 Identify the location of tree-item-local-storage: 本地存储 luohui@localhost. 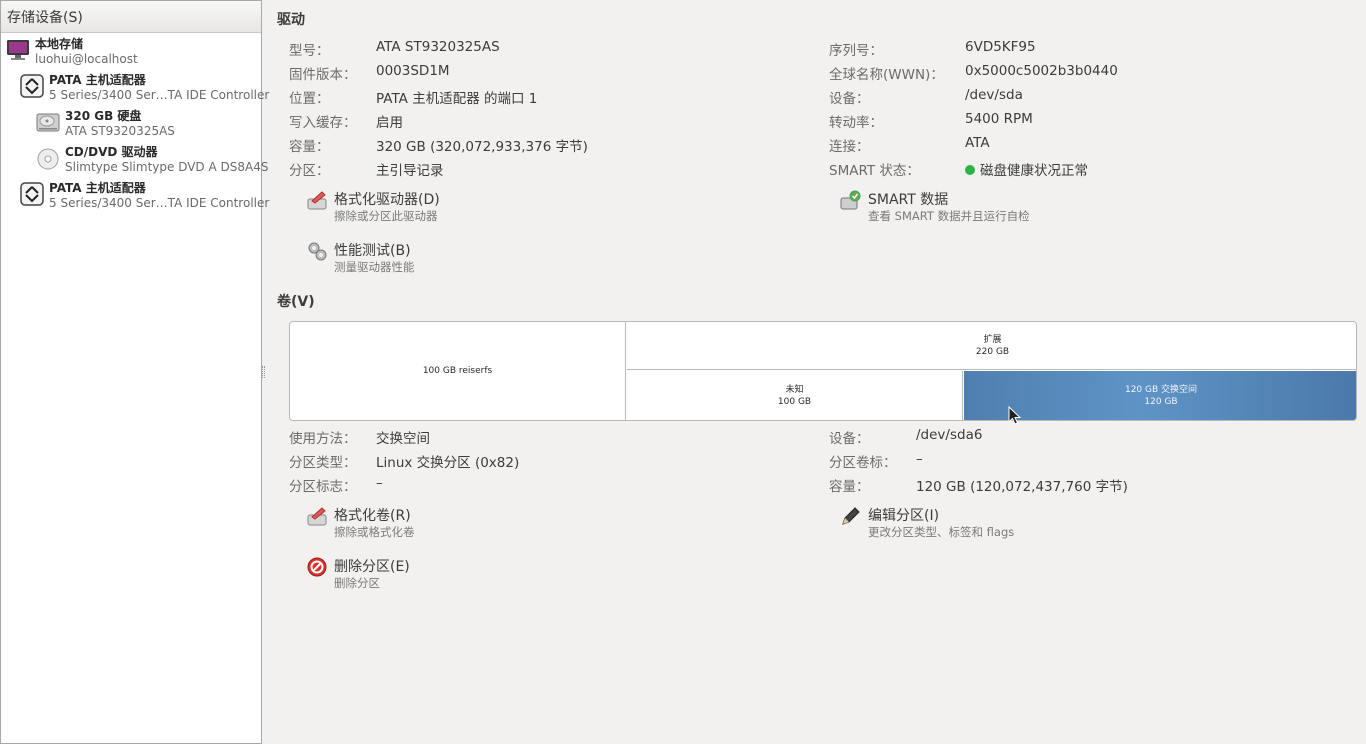
(130, 53).